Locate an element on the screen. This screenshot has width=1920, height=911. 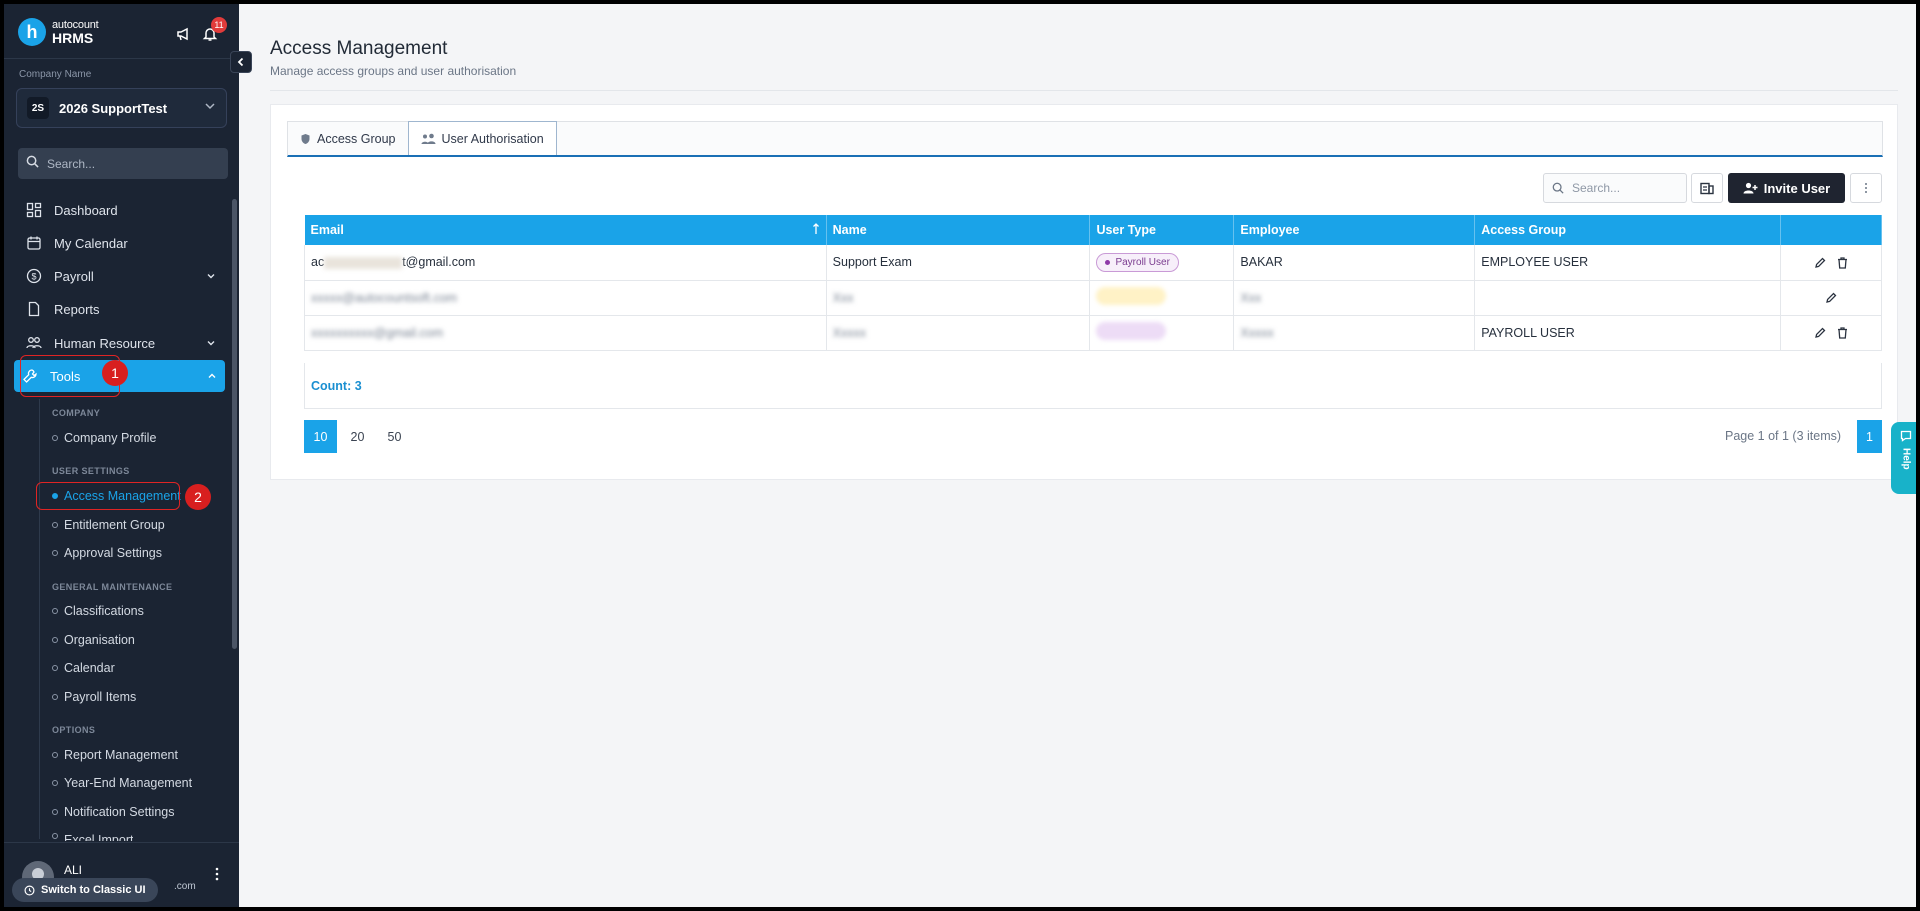
submenu-classifications-label: Classifications is located at coordinates (104, 611).